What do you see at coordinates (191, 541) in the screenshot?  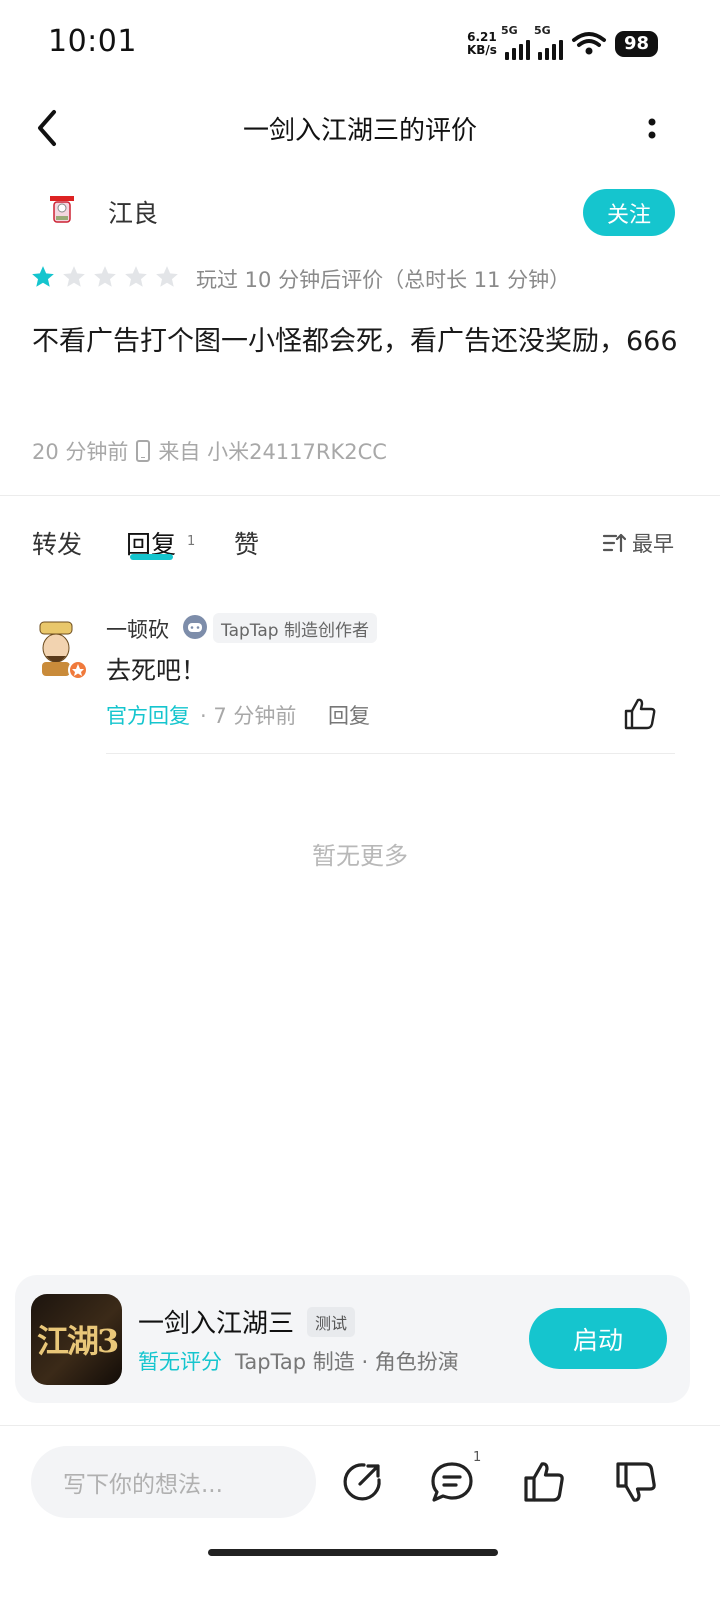 I see `reply-count: 1` at bounding box center [191, 541].